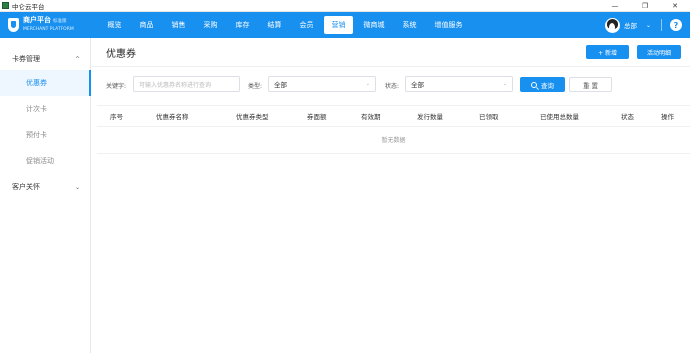 This screenshot has width=690, height=353. Describe the element at coordinates (178, 25) in the screenshot. I see `nav-item-sales: 销售` at that location.